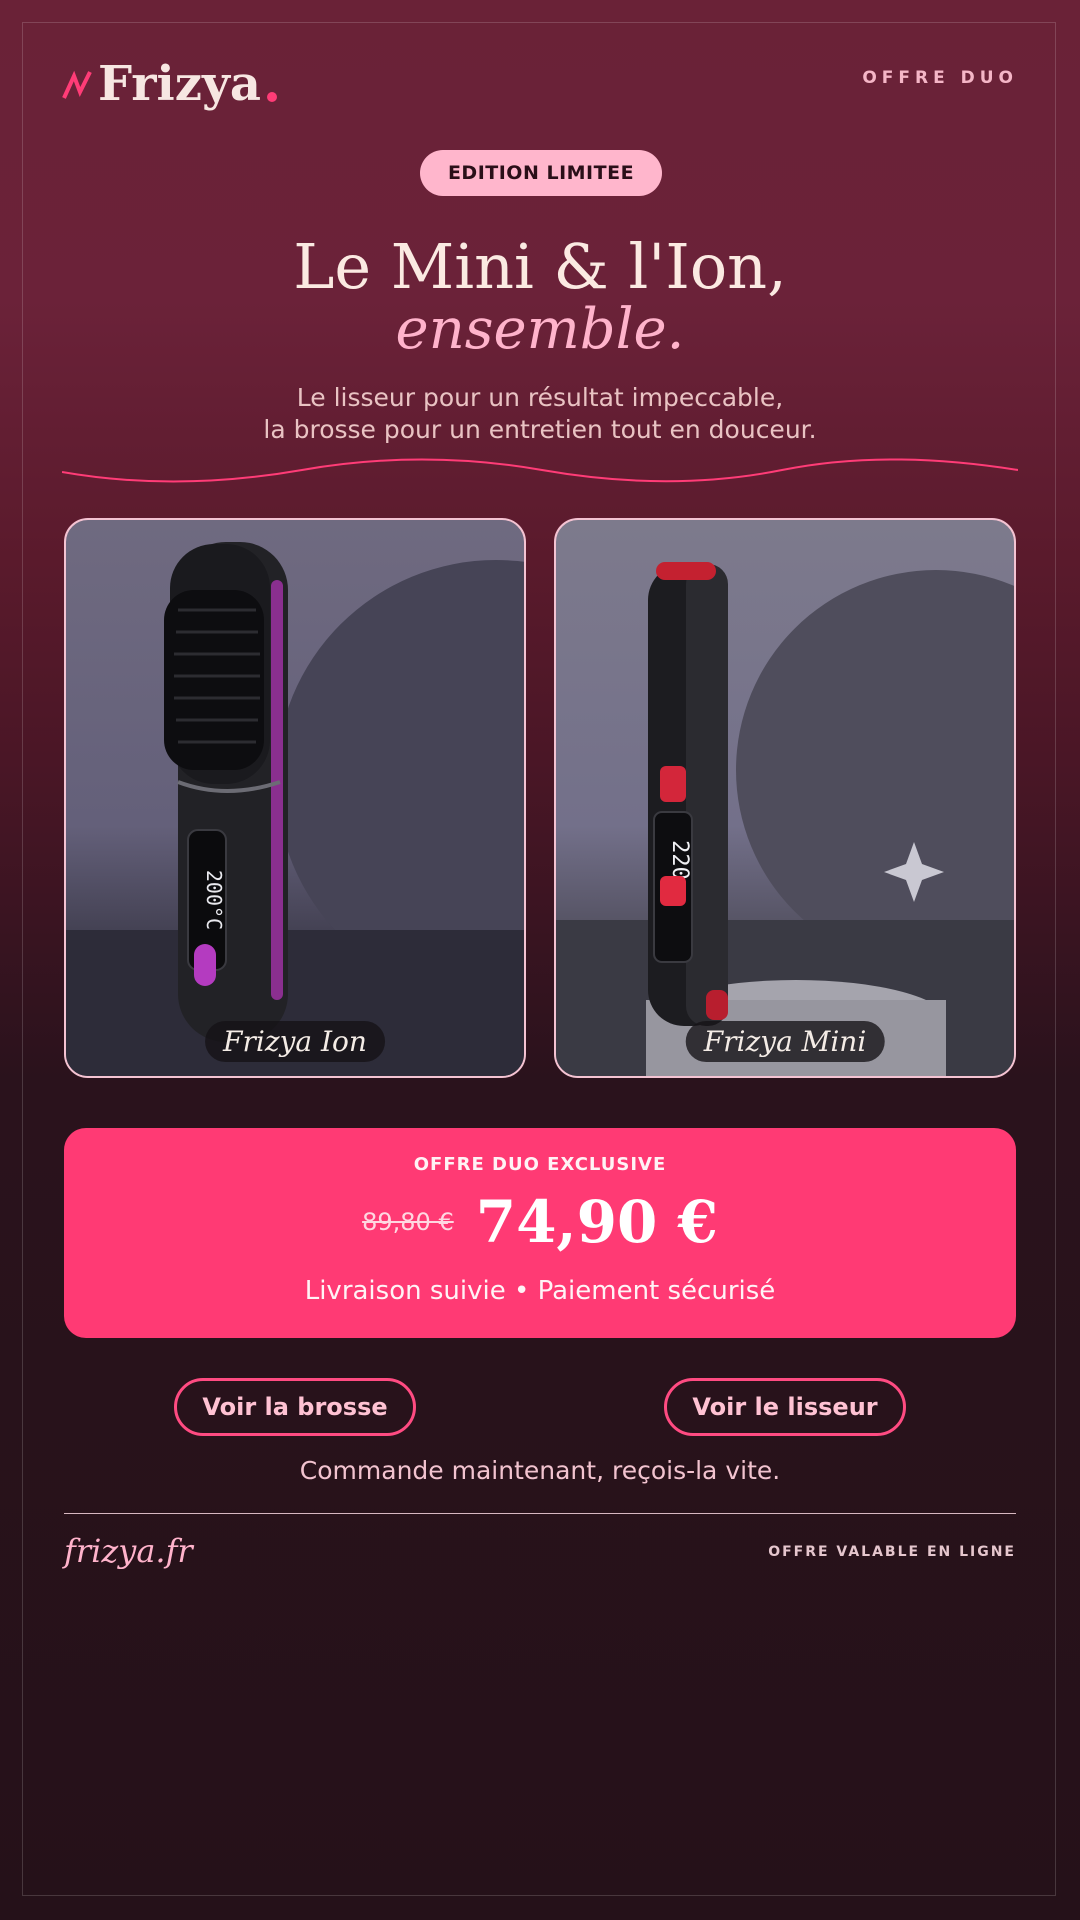  I want to click on brand-name: Frizya, so click(180, 84).